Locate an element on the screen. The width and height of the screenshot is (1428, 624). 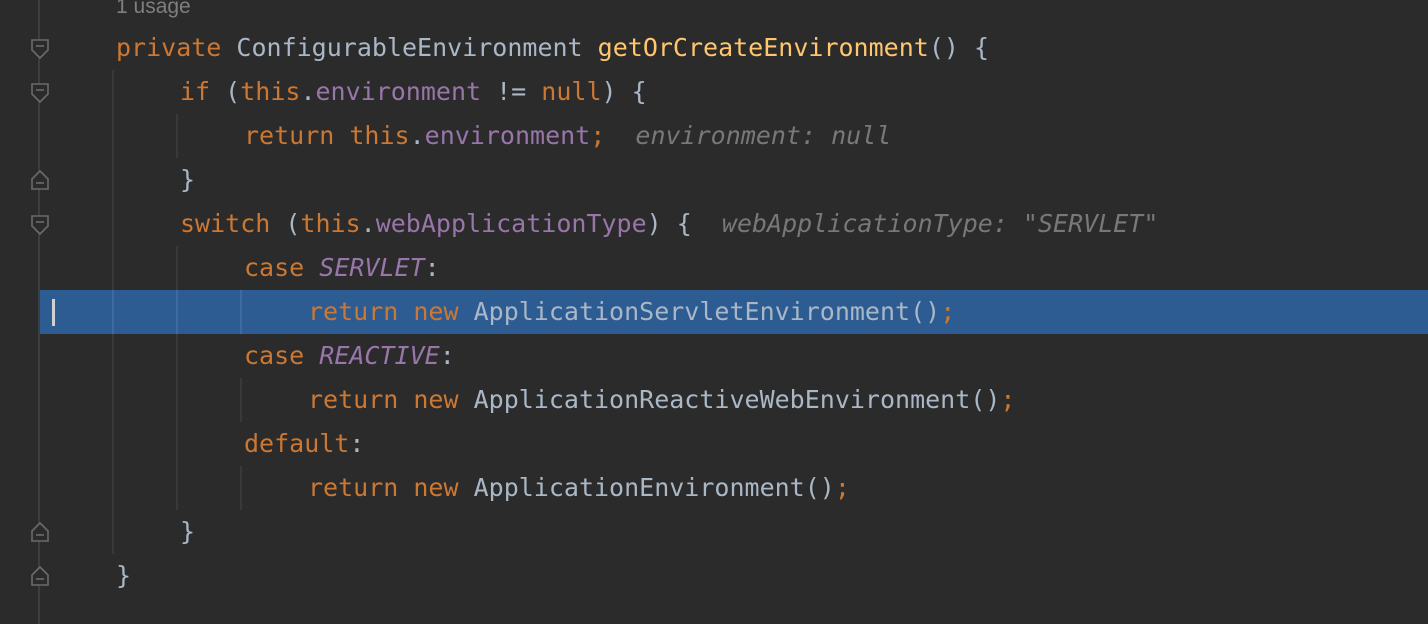
operator: != is located at coordinates (511, 91).